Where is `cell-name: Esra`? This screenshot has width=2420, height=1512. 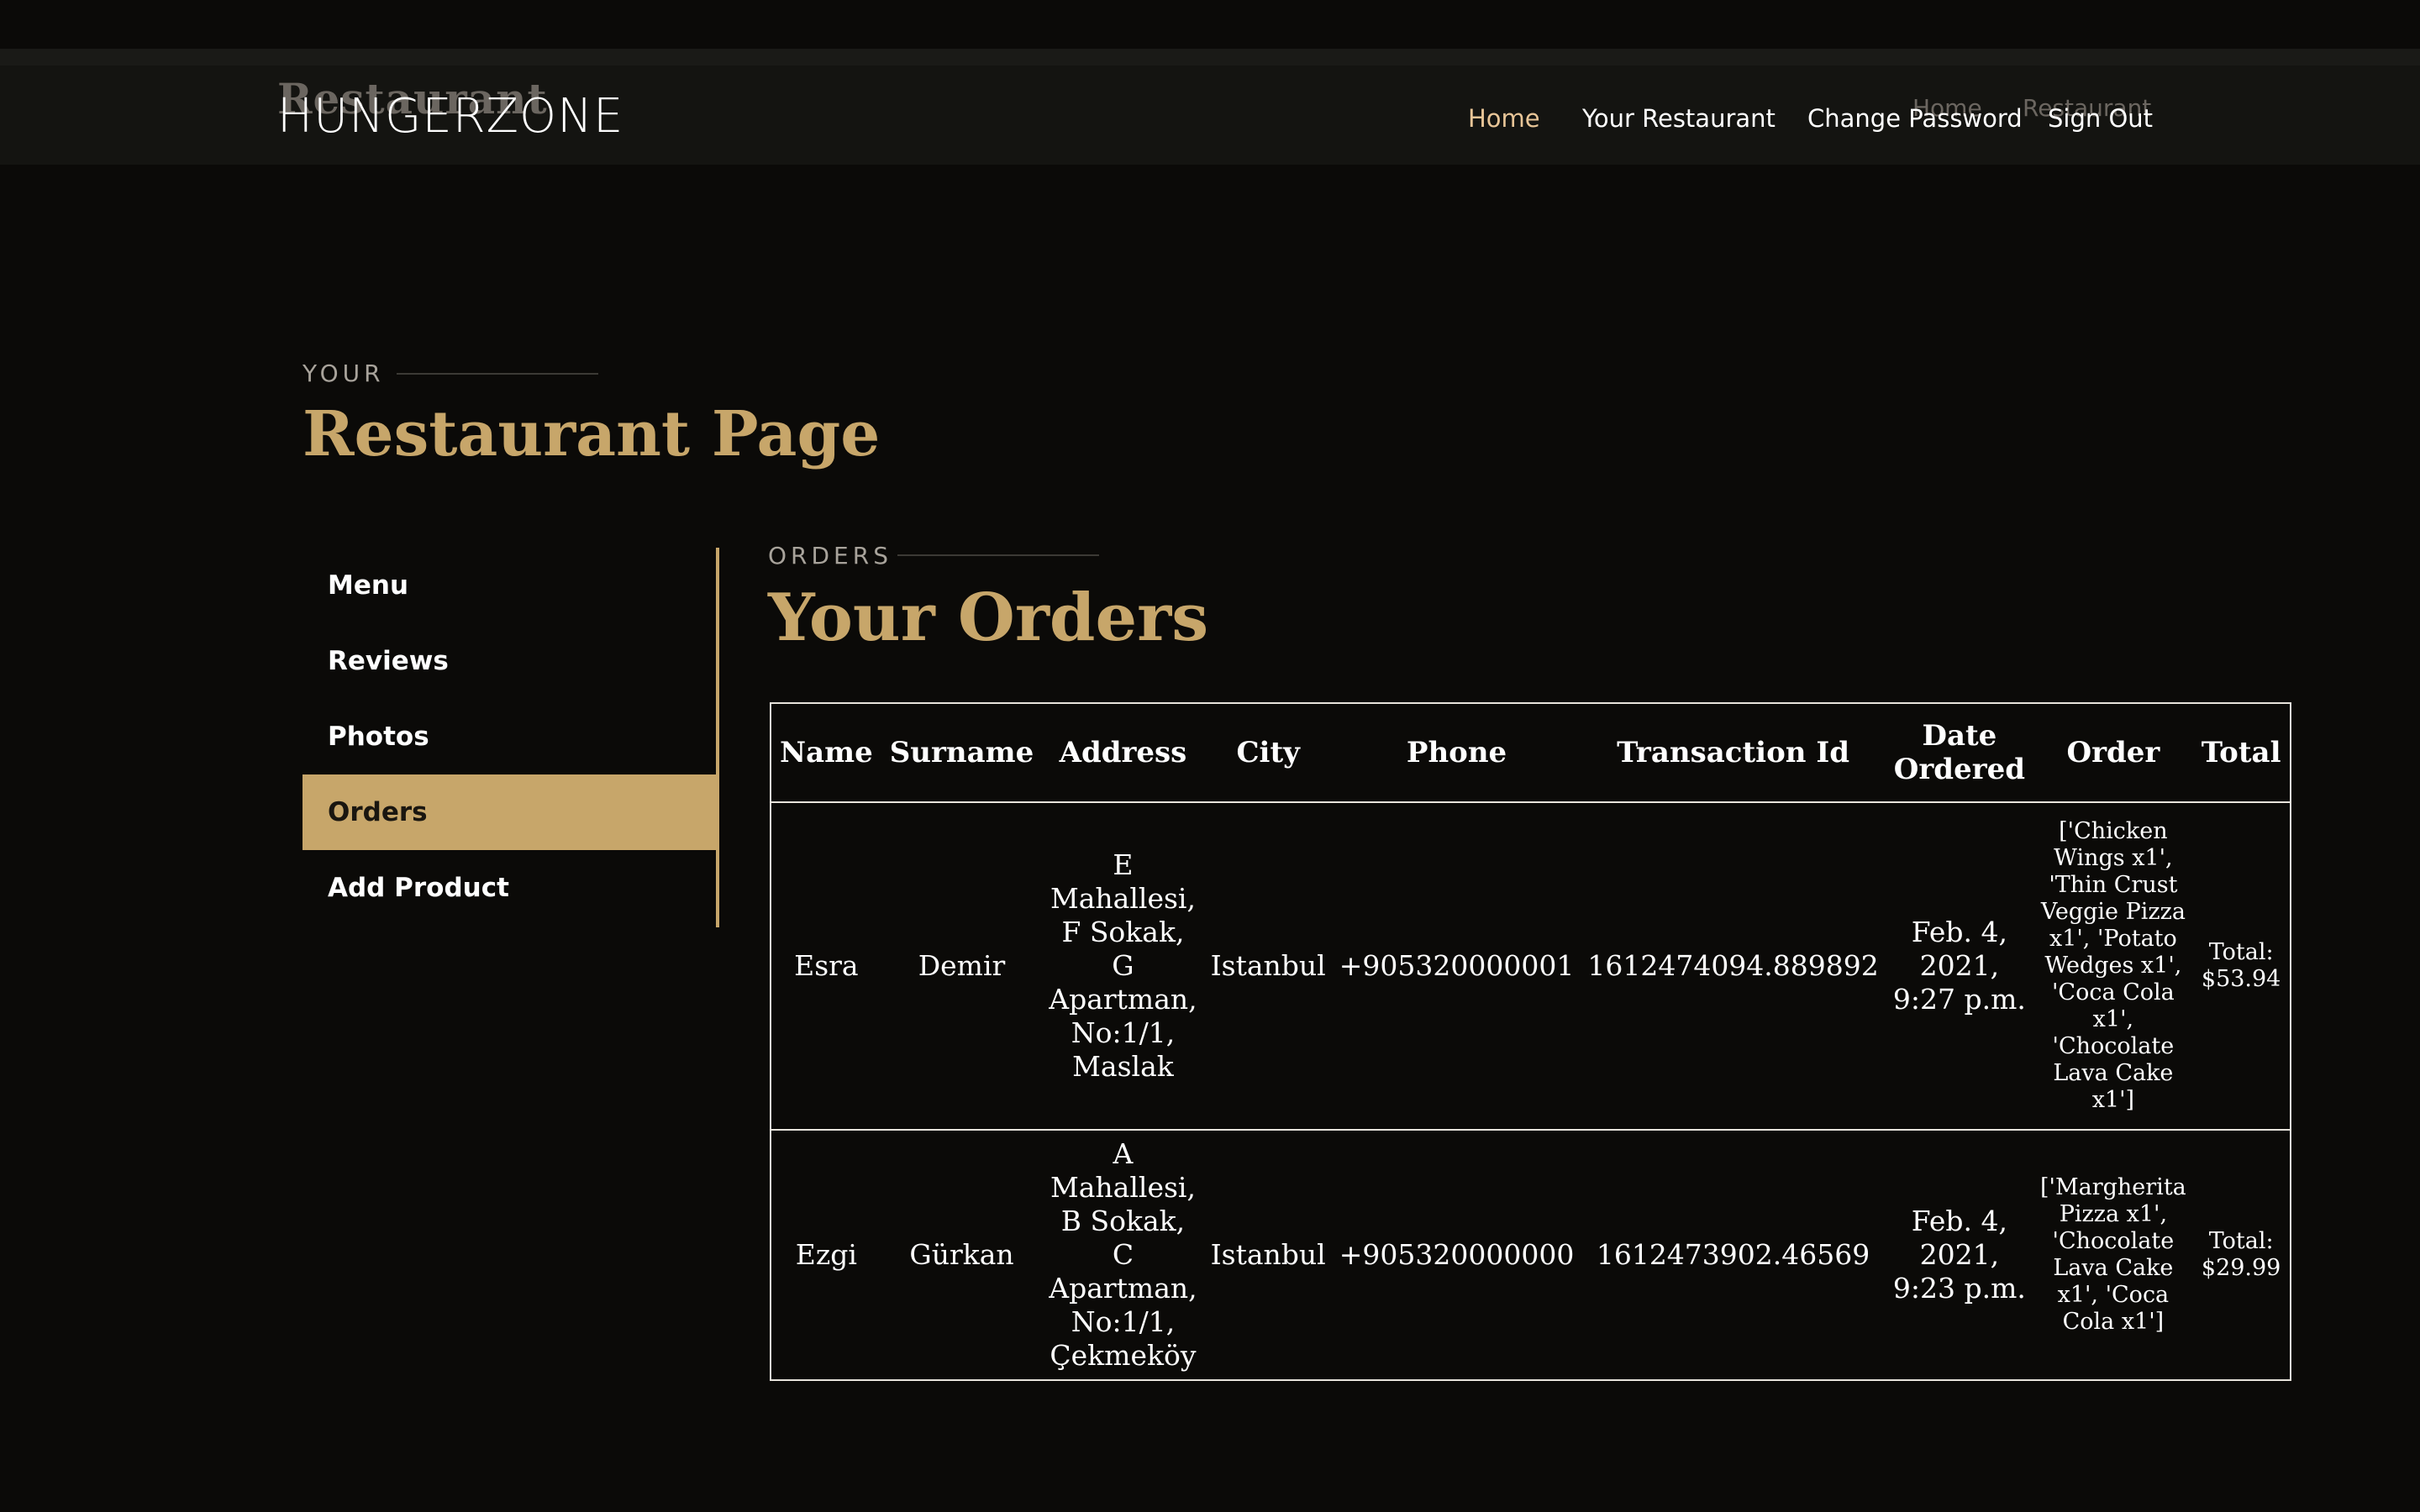 cell-name: Esra is located at coordinates (826, 965).